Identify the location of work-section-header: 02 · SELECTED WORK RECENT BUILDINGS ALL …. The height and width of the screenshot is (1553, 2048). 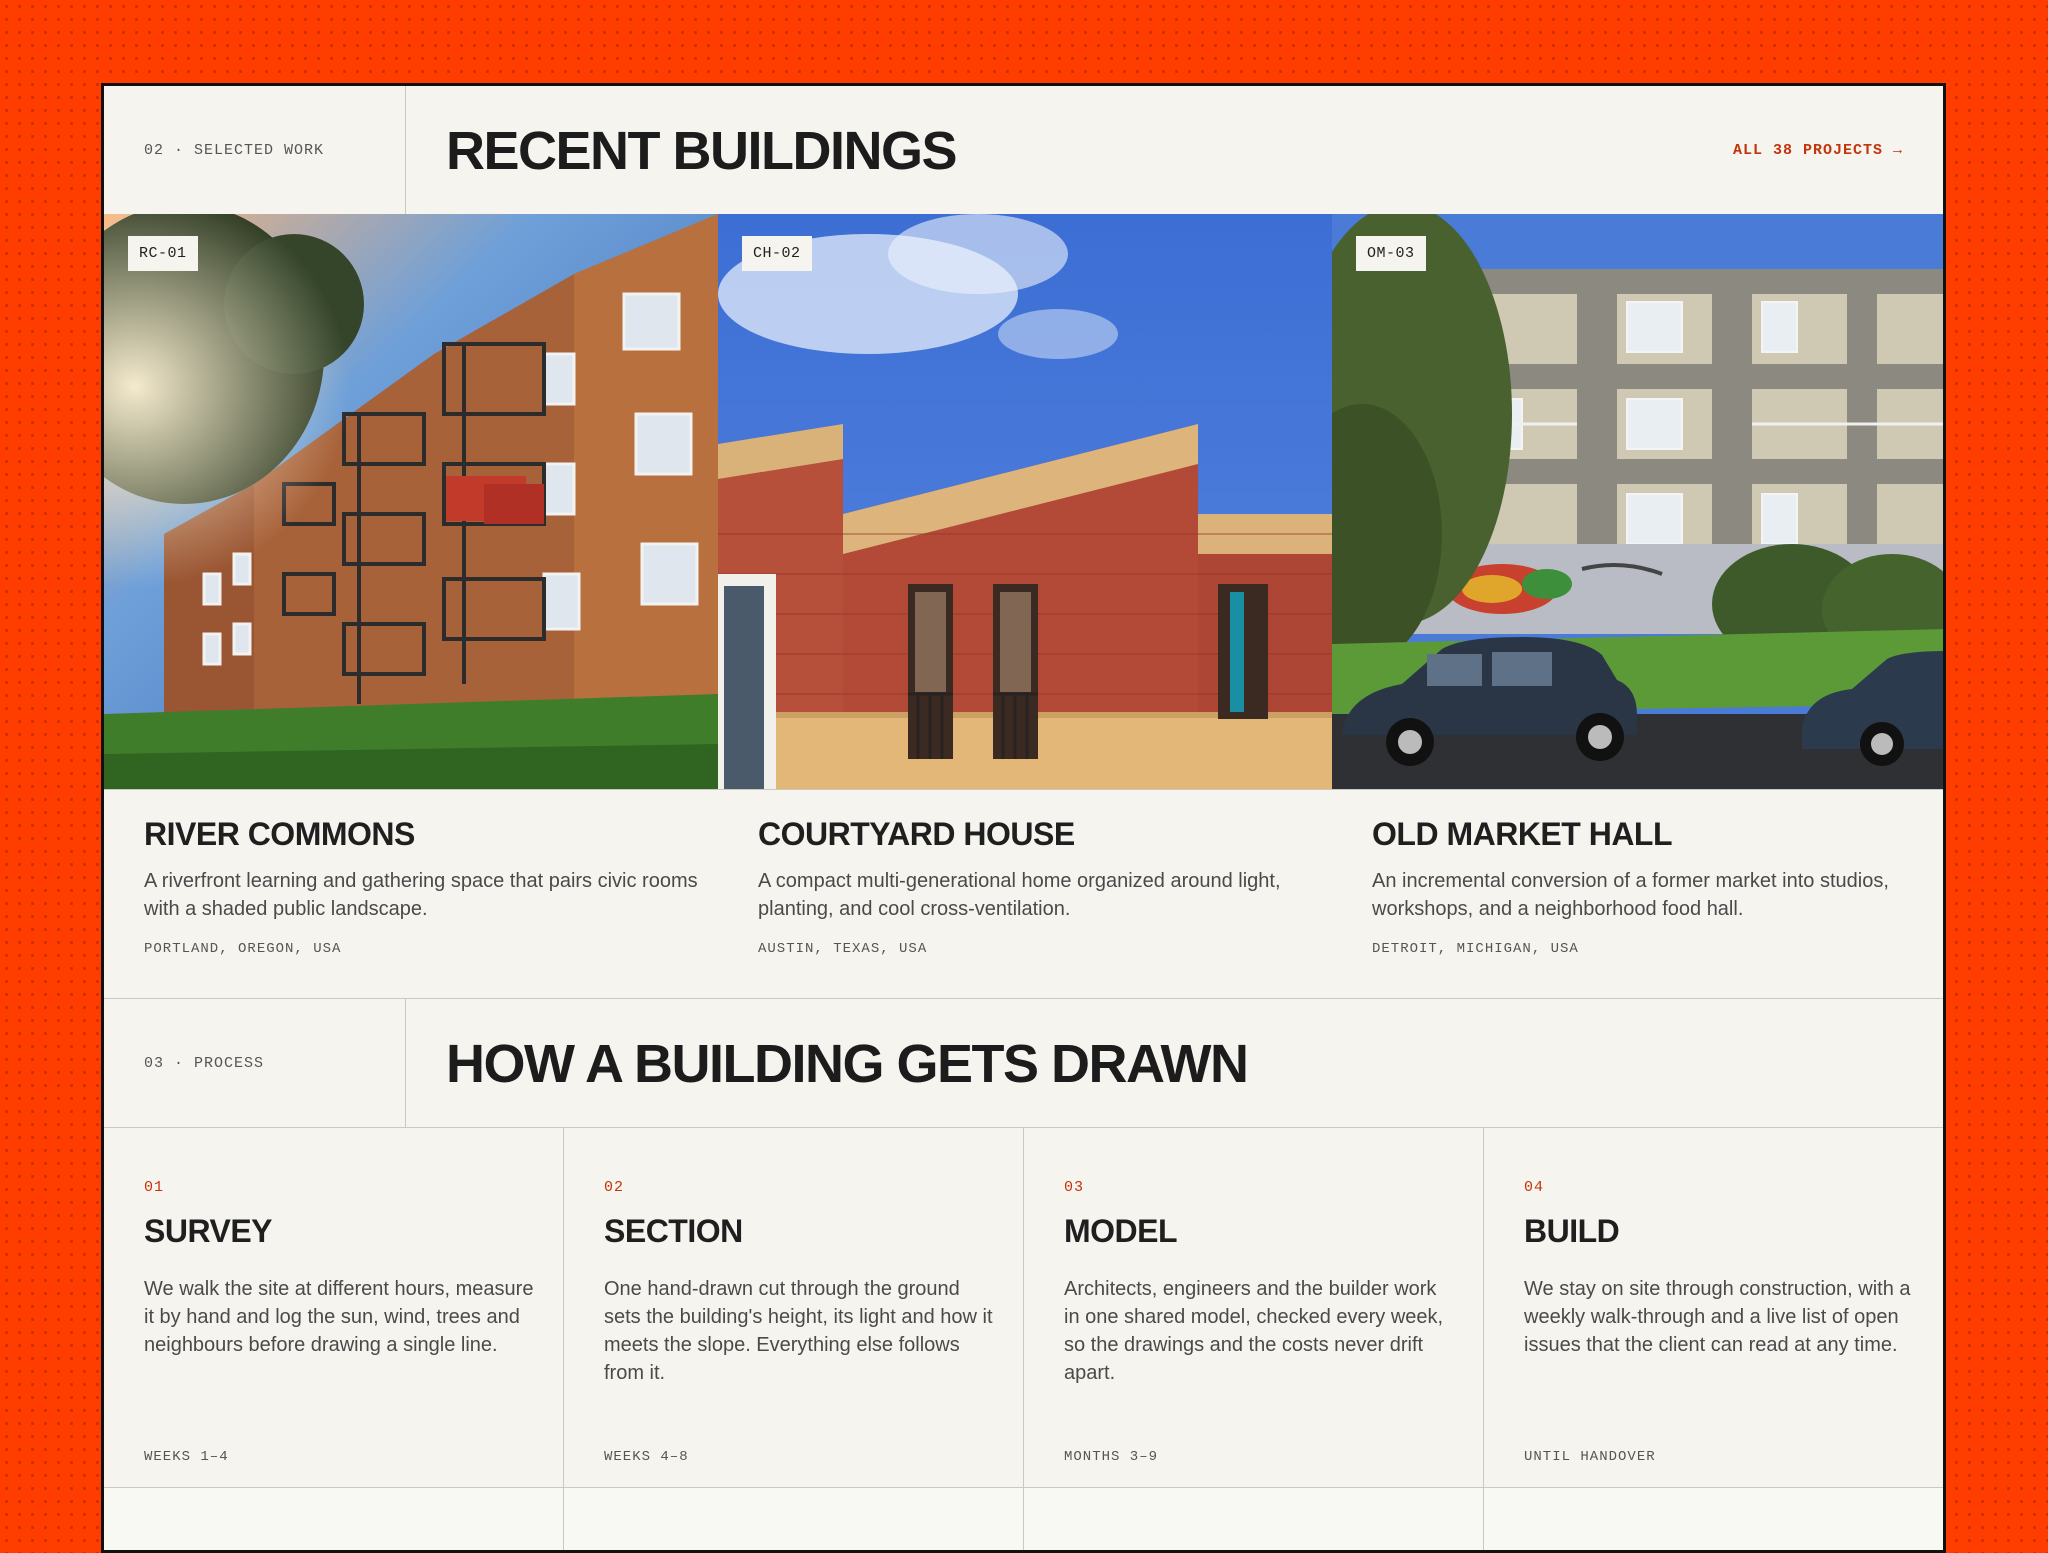
(1023, 150).